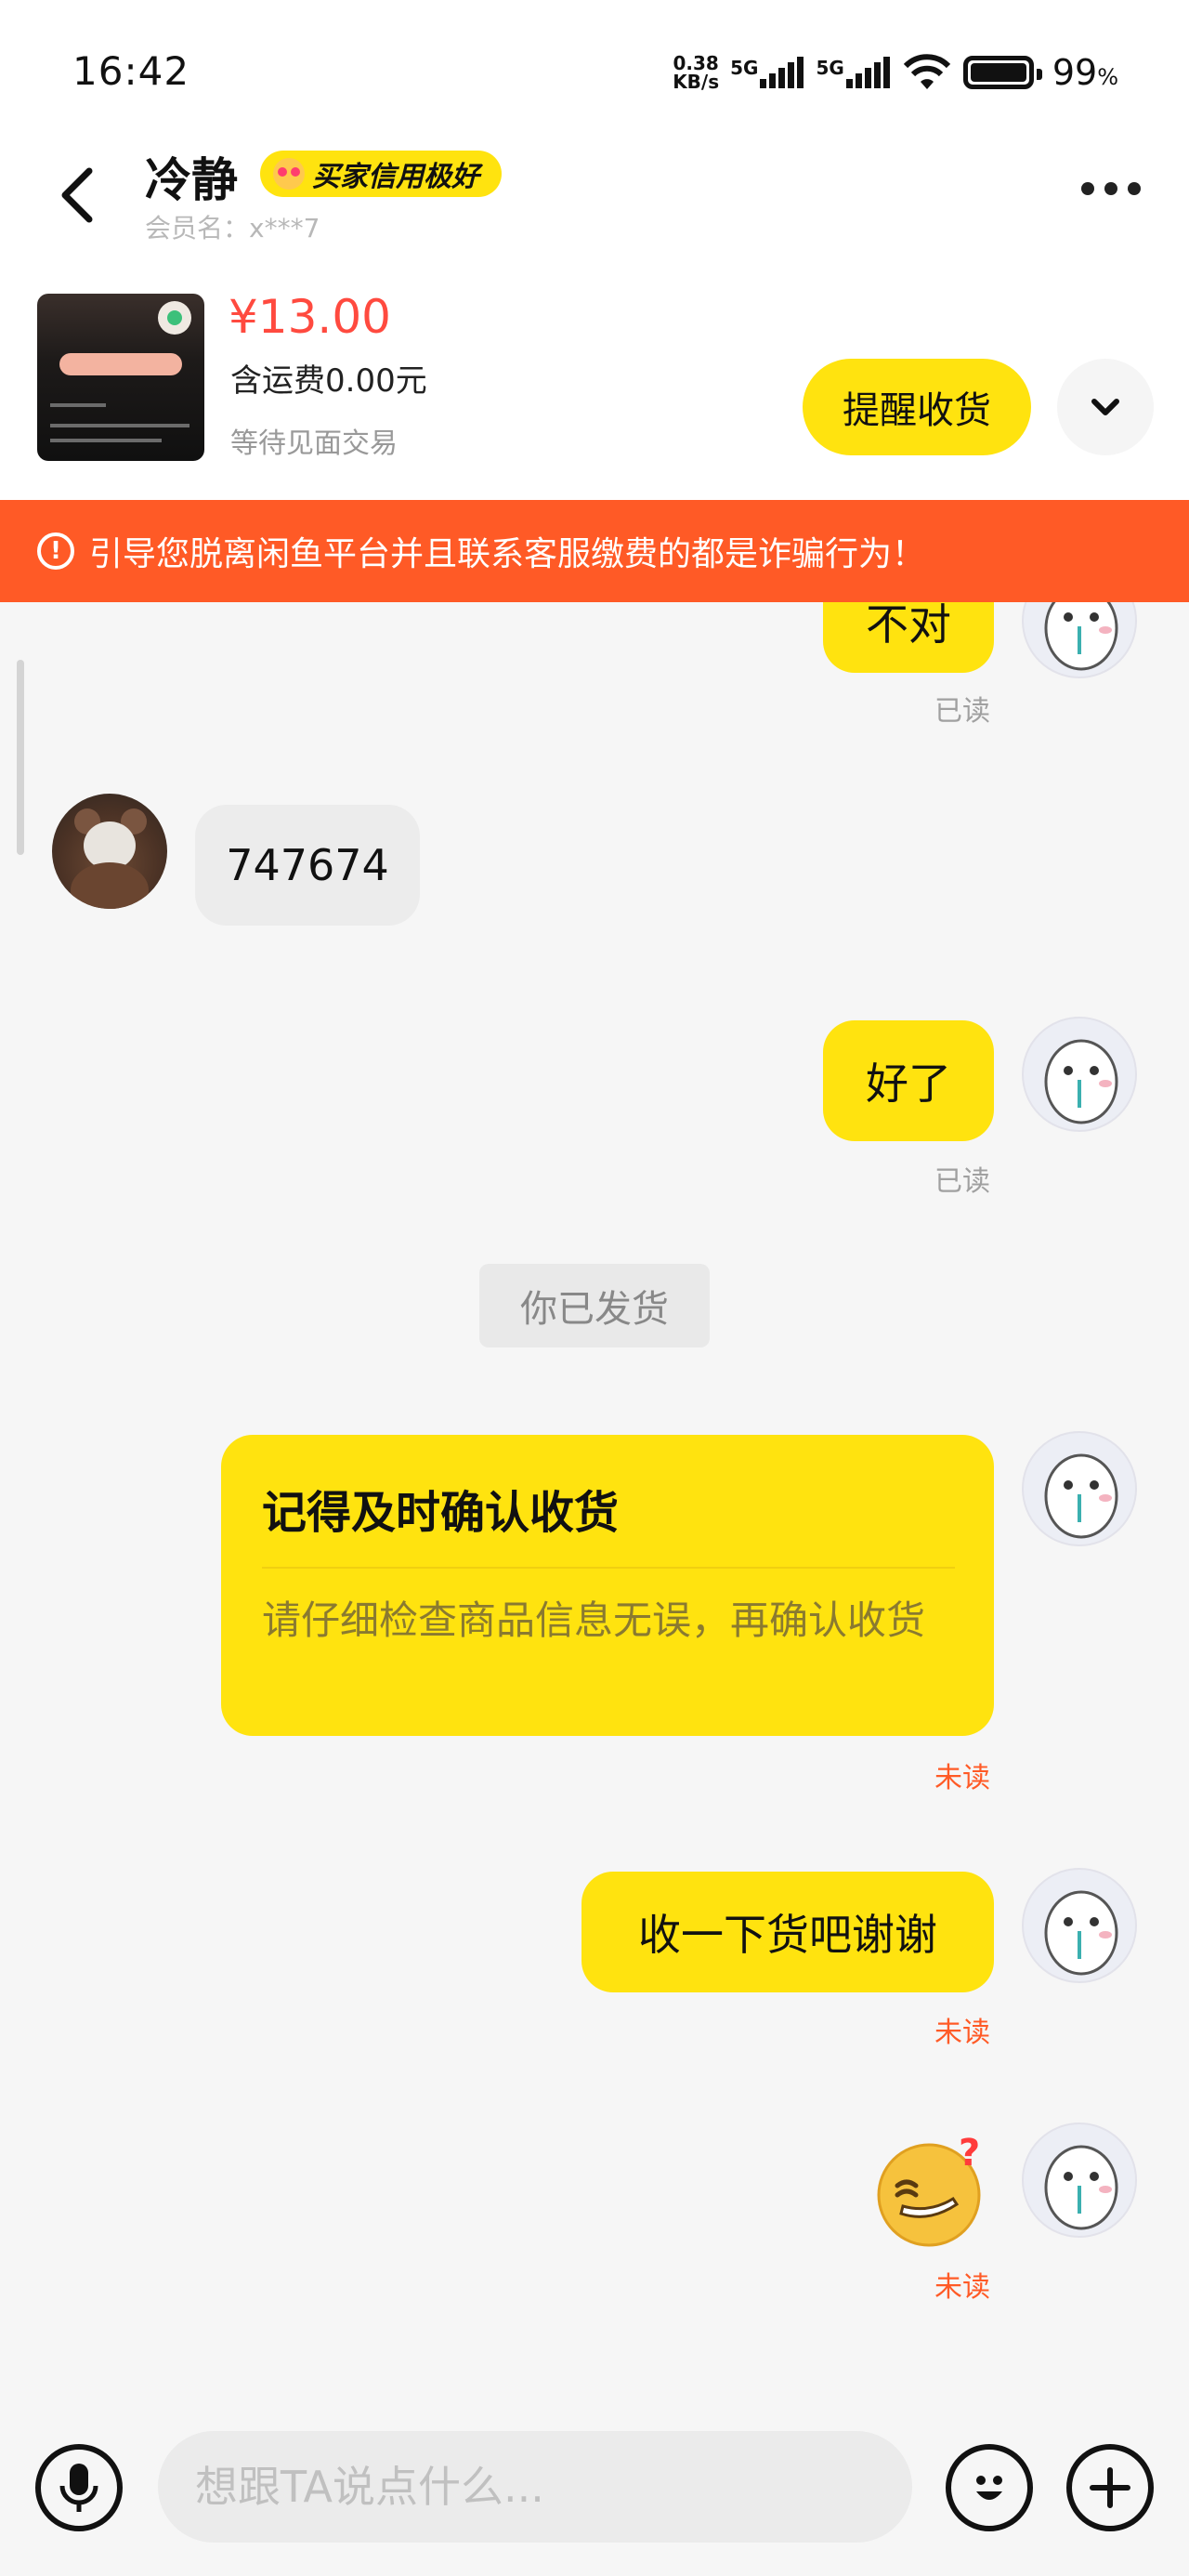  I want to click on wifi-icon, so click(927, 71).